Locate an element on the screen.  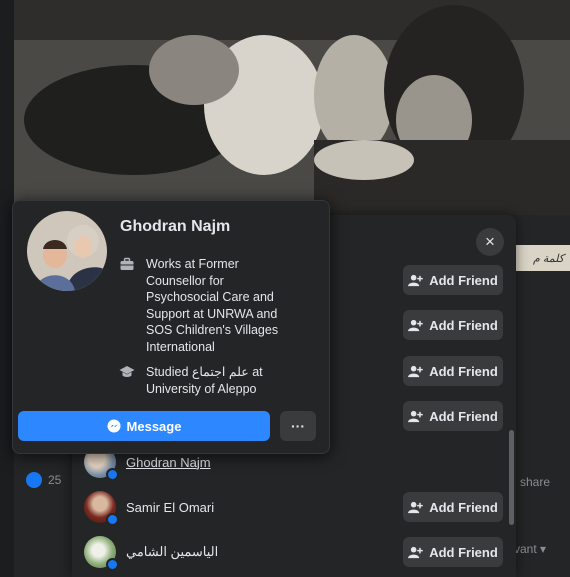
comment-sort-dropdown: vant ▾ is located at coordinates (530, 549).